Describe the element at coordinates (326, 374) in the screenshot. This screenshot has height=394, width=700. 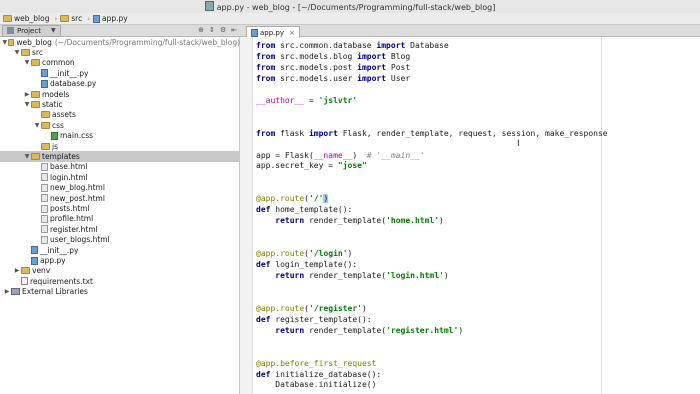
I see `code-token: initialize_database():` at that location.